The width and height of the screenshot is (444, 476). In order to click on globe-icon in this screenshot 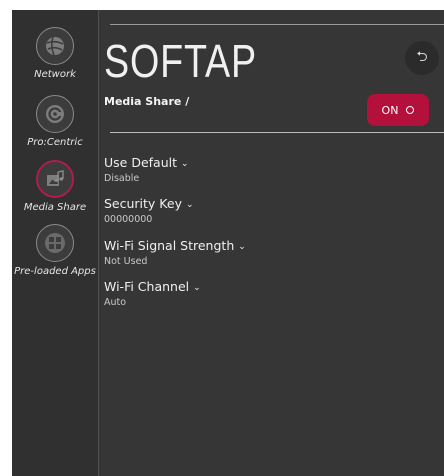, I will do `click(55, 46)`.